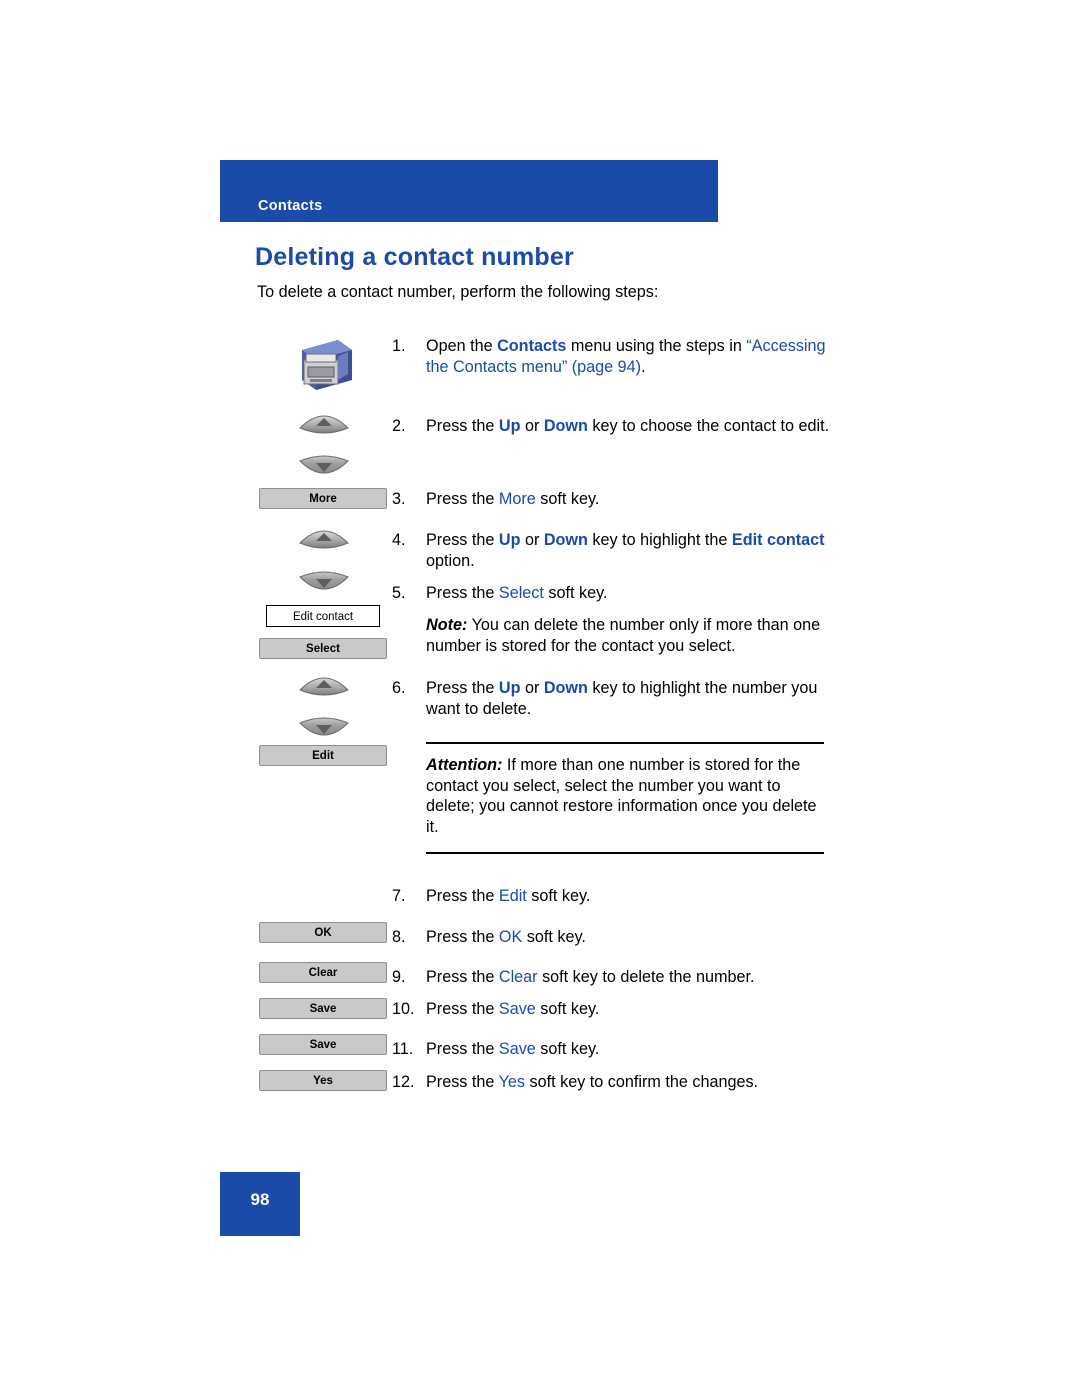 The width and height of the screenshot is (1080, 1397). I want to click on softkey-ok: OK, so click(323, 932).